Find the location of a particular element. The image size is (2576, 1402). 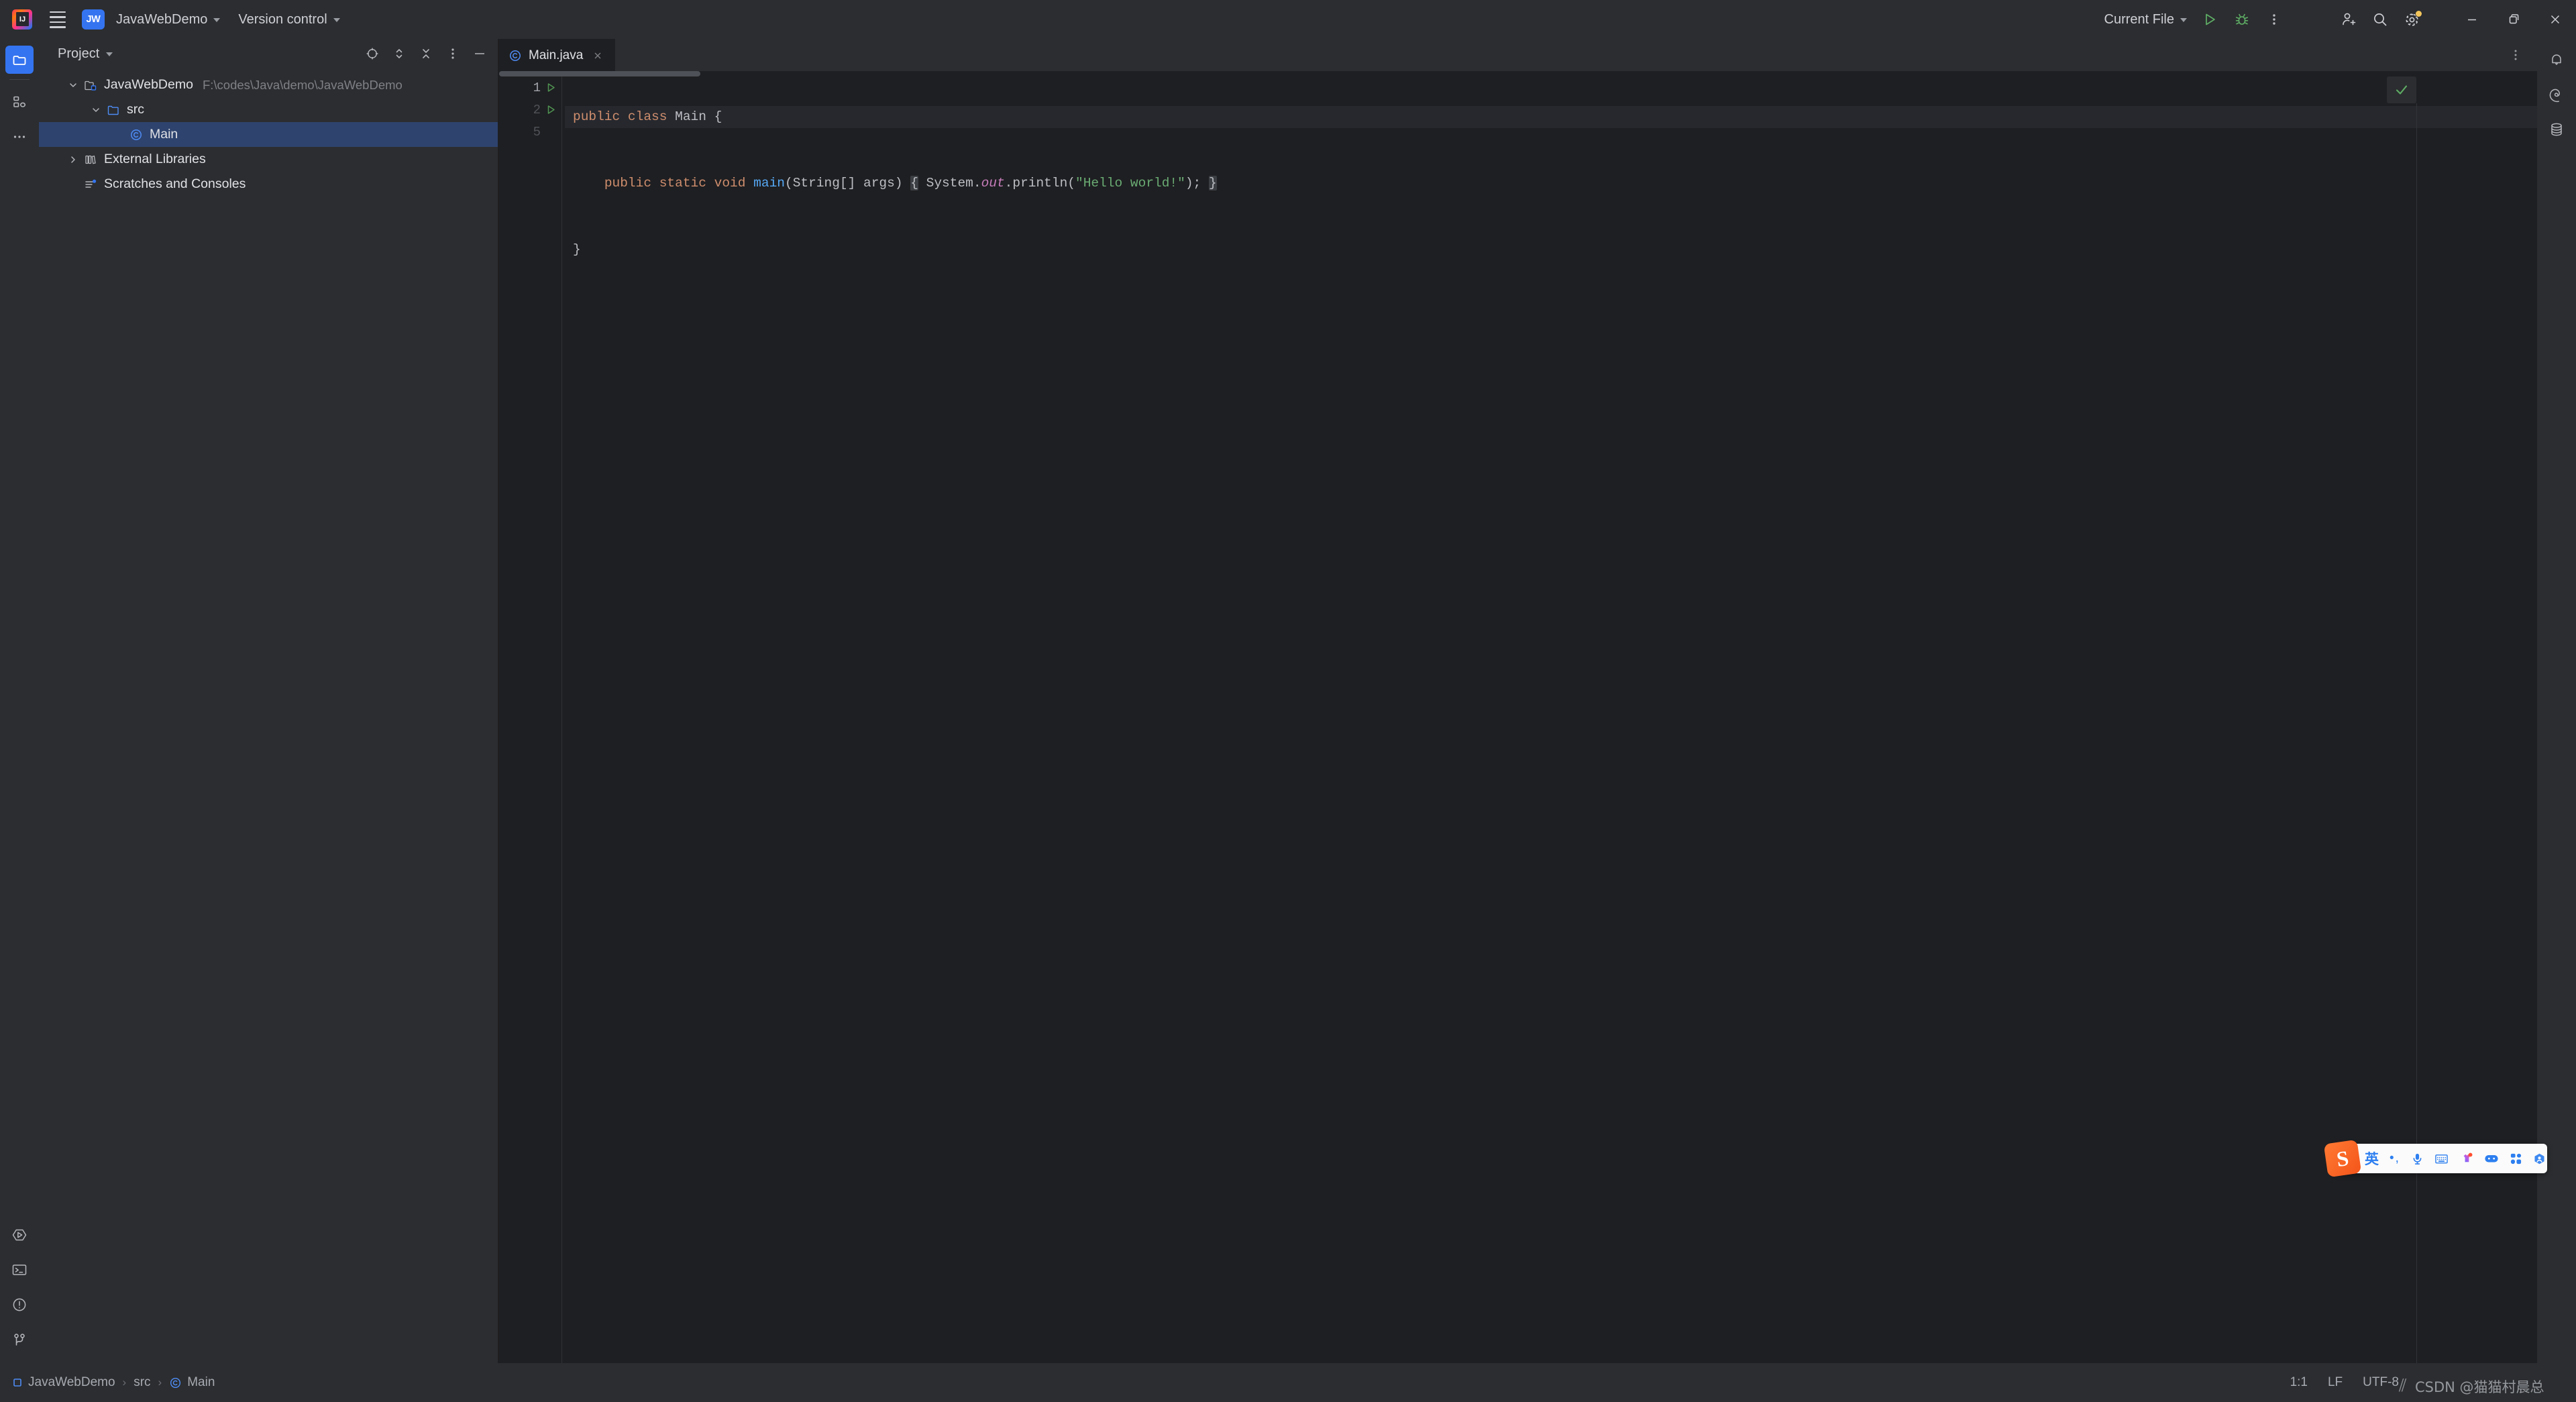

token-fold-close-brace: } is located at coordinates (1212, 183).